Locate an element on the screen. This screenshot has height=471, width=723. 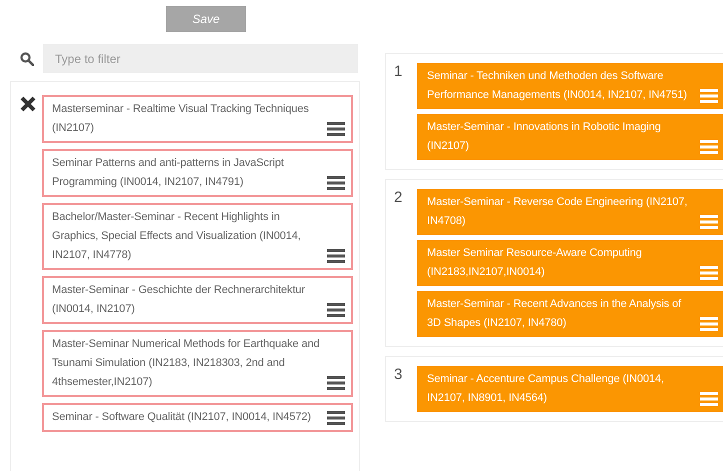
course-card: Master-Seminar - Innovations in Robotic Imaging (IN2107) is located at coordinates (570, 137).